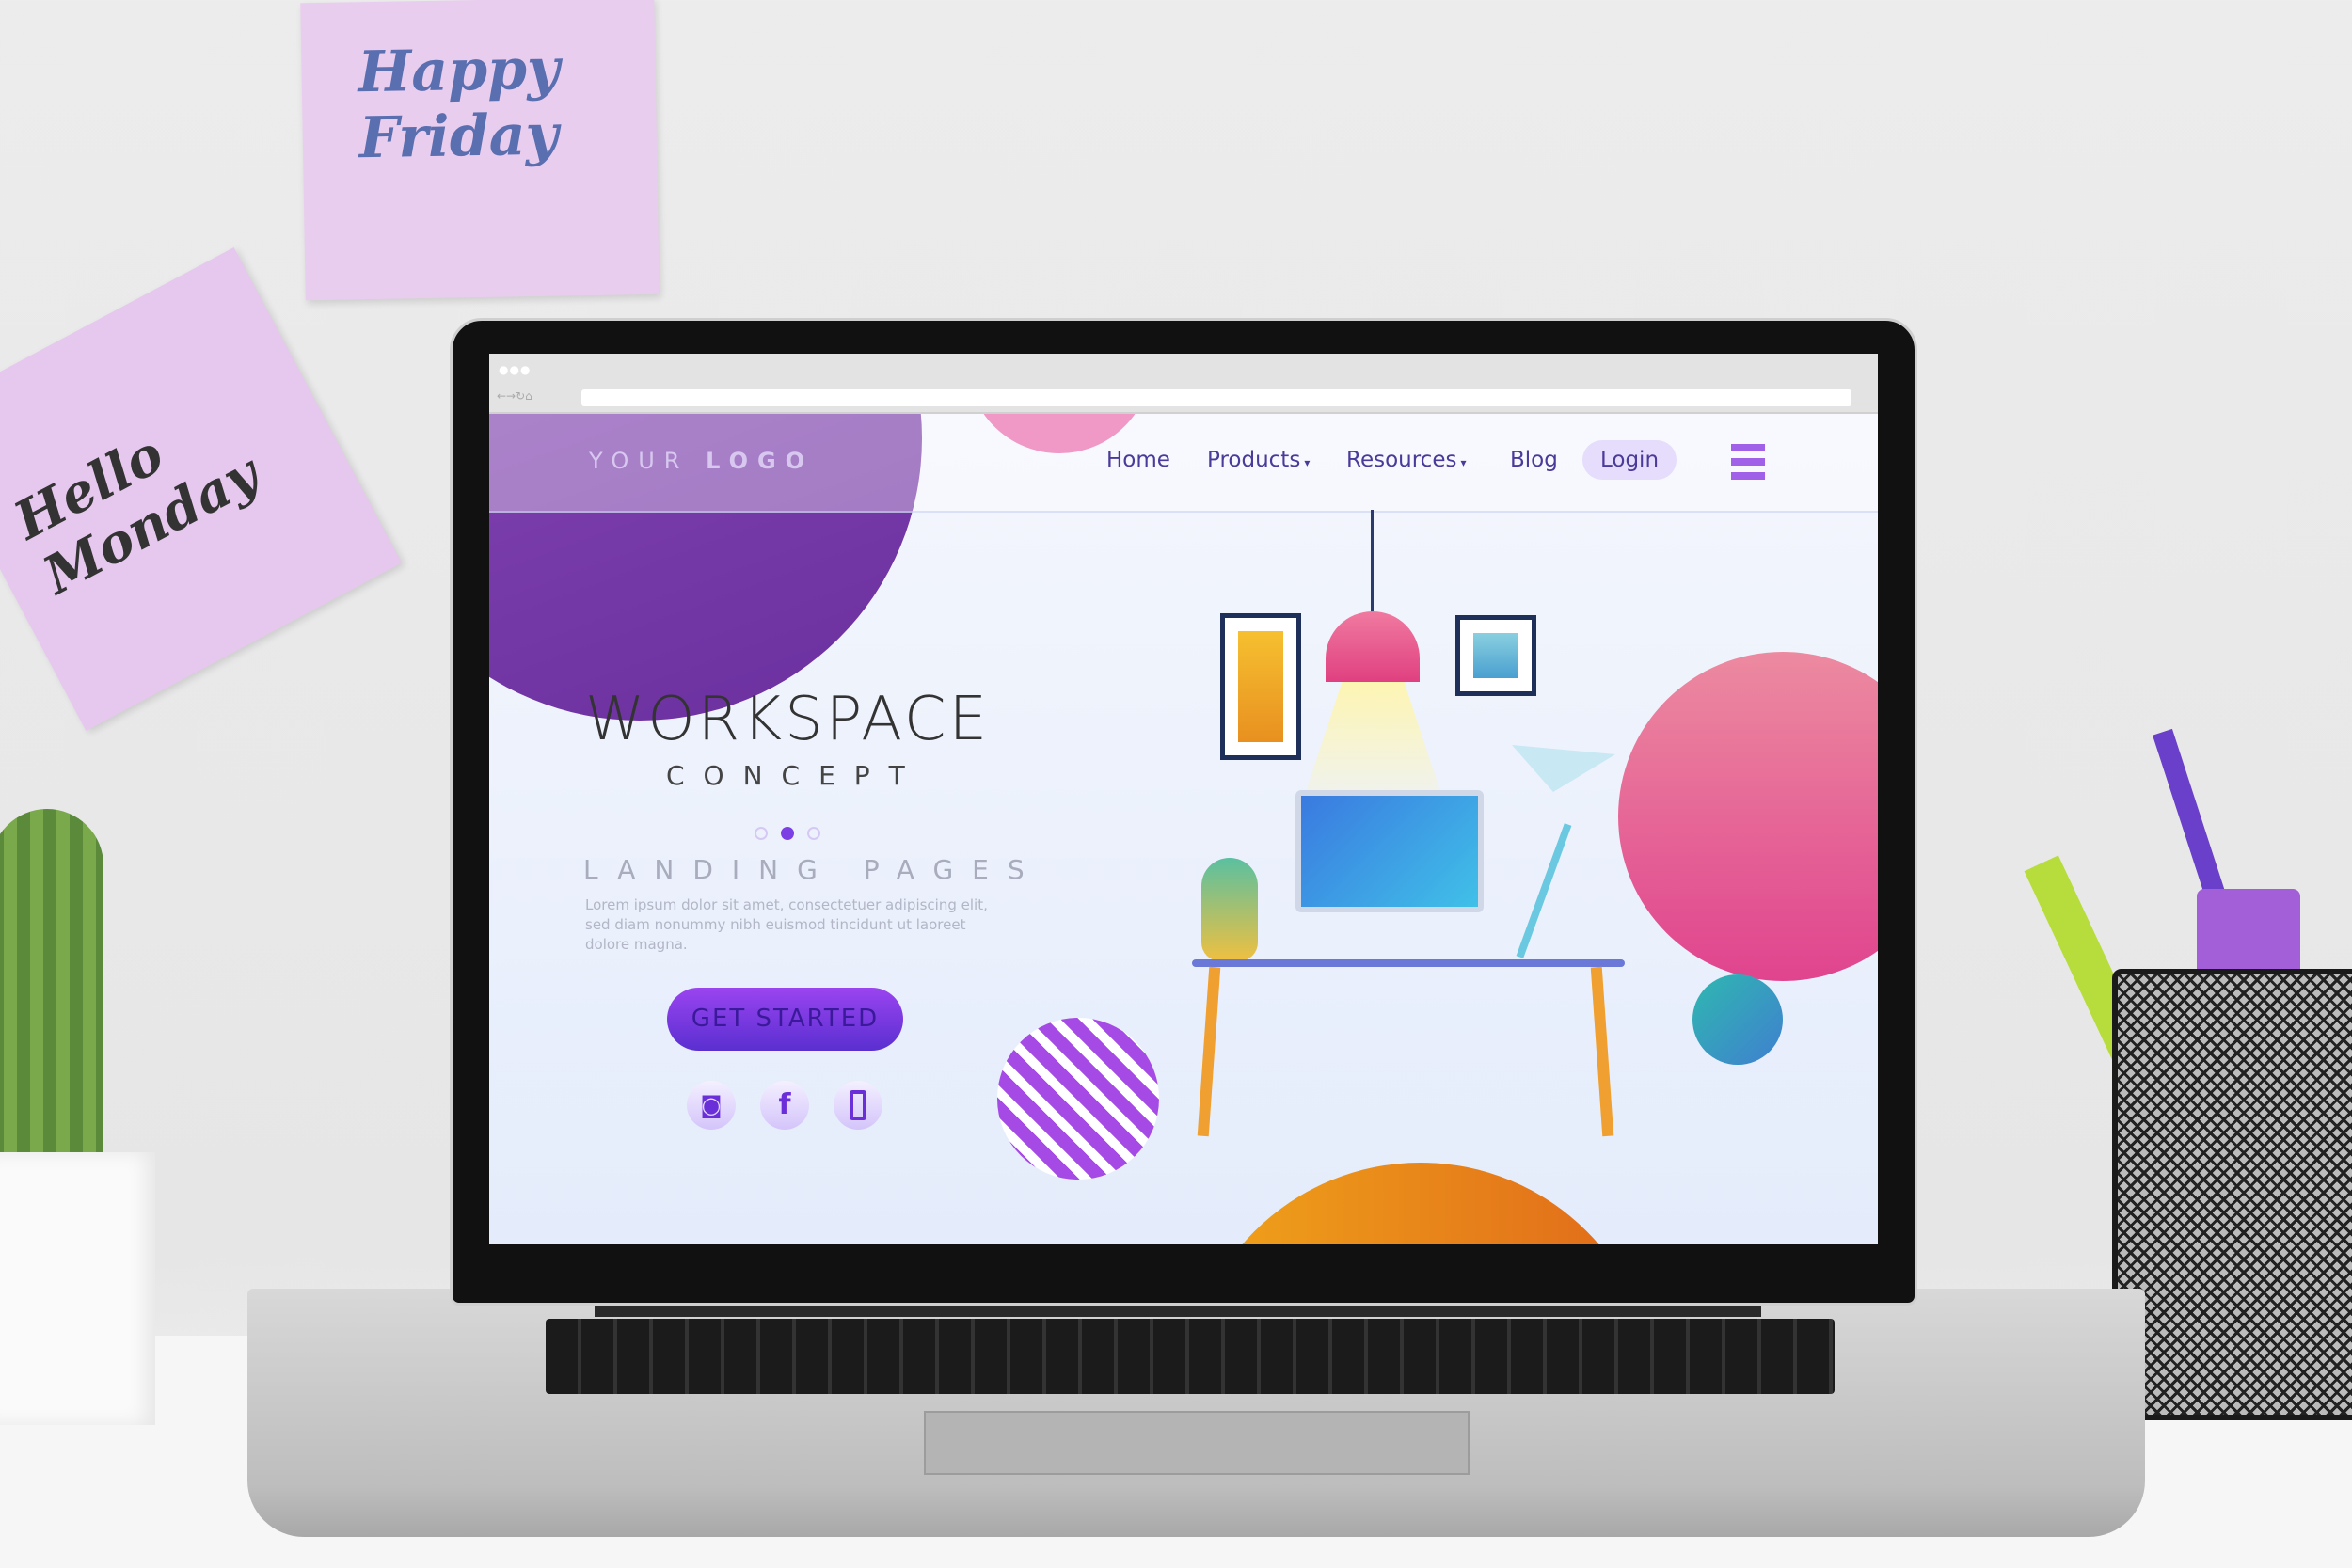  What do you see at coordinates (1078, 1099) in the screenshot?
I see `striped-circle` at bounding box center [1078, 1099].